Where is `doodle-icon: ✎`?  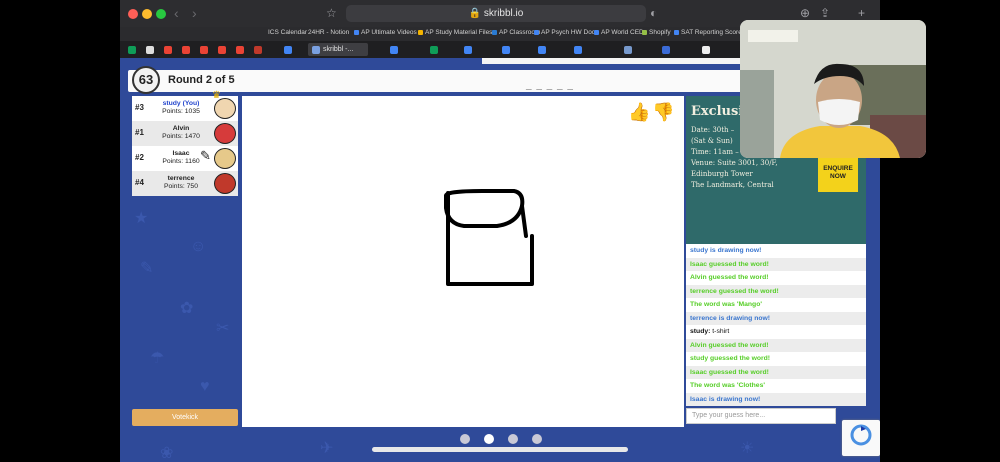
doodle-icon: ✎ is located at coordinates (147, 268).